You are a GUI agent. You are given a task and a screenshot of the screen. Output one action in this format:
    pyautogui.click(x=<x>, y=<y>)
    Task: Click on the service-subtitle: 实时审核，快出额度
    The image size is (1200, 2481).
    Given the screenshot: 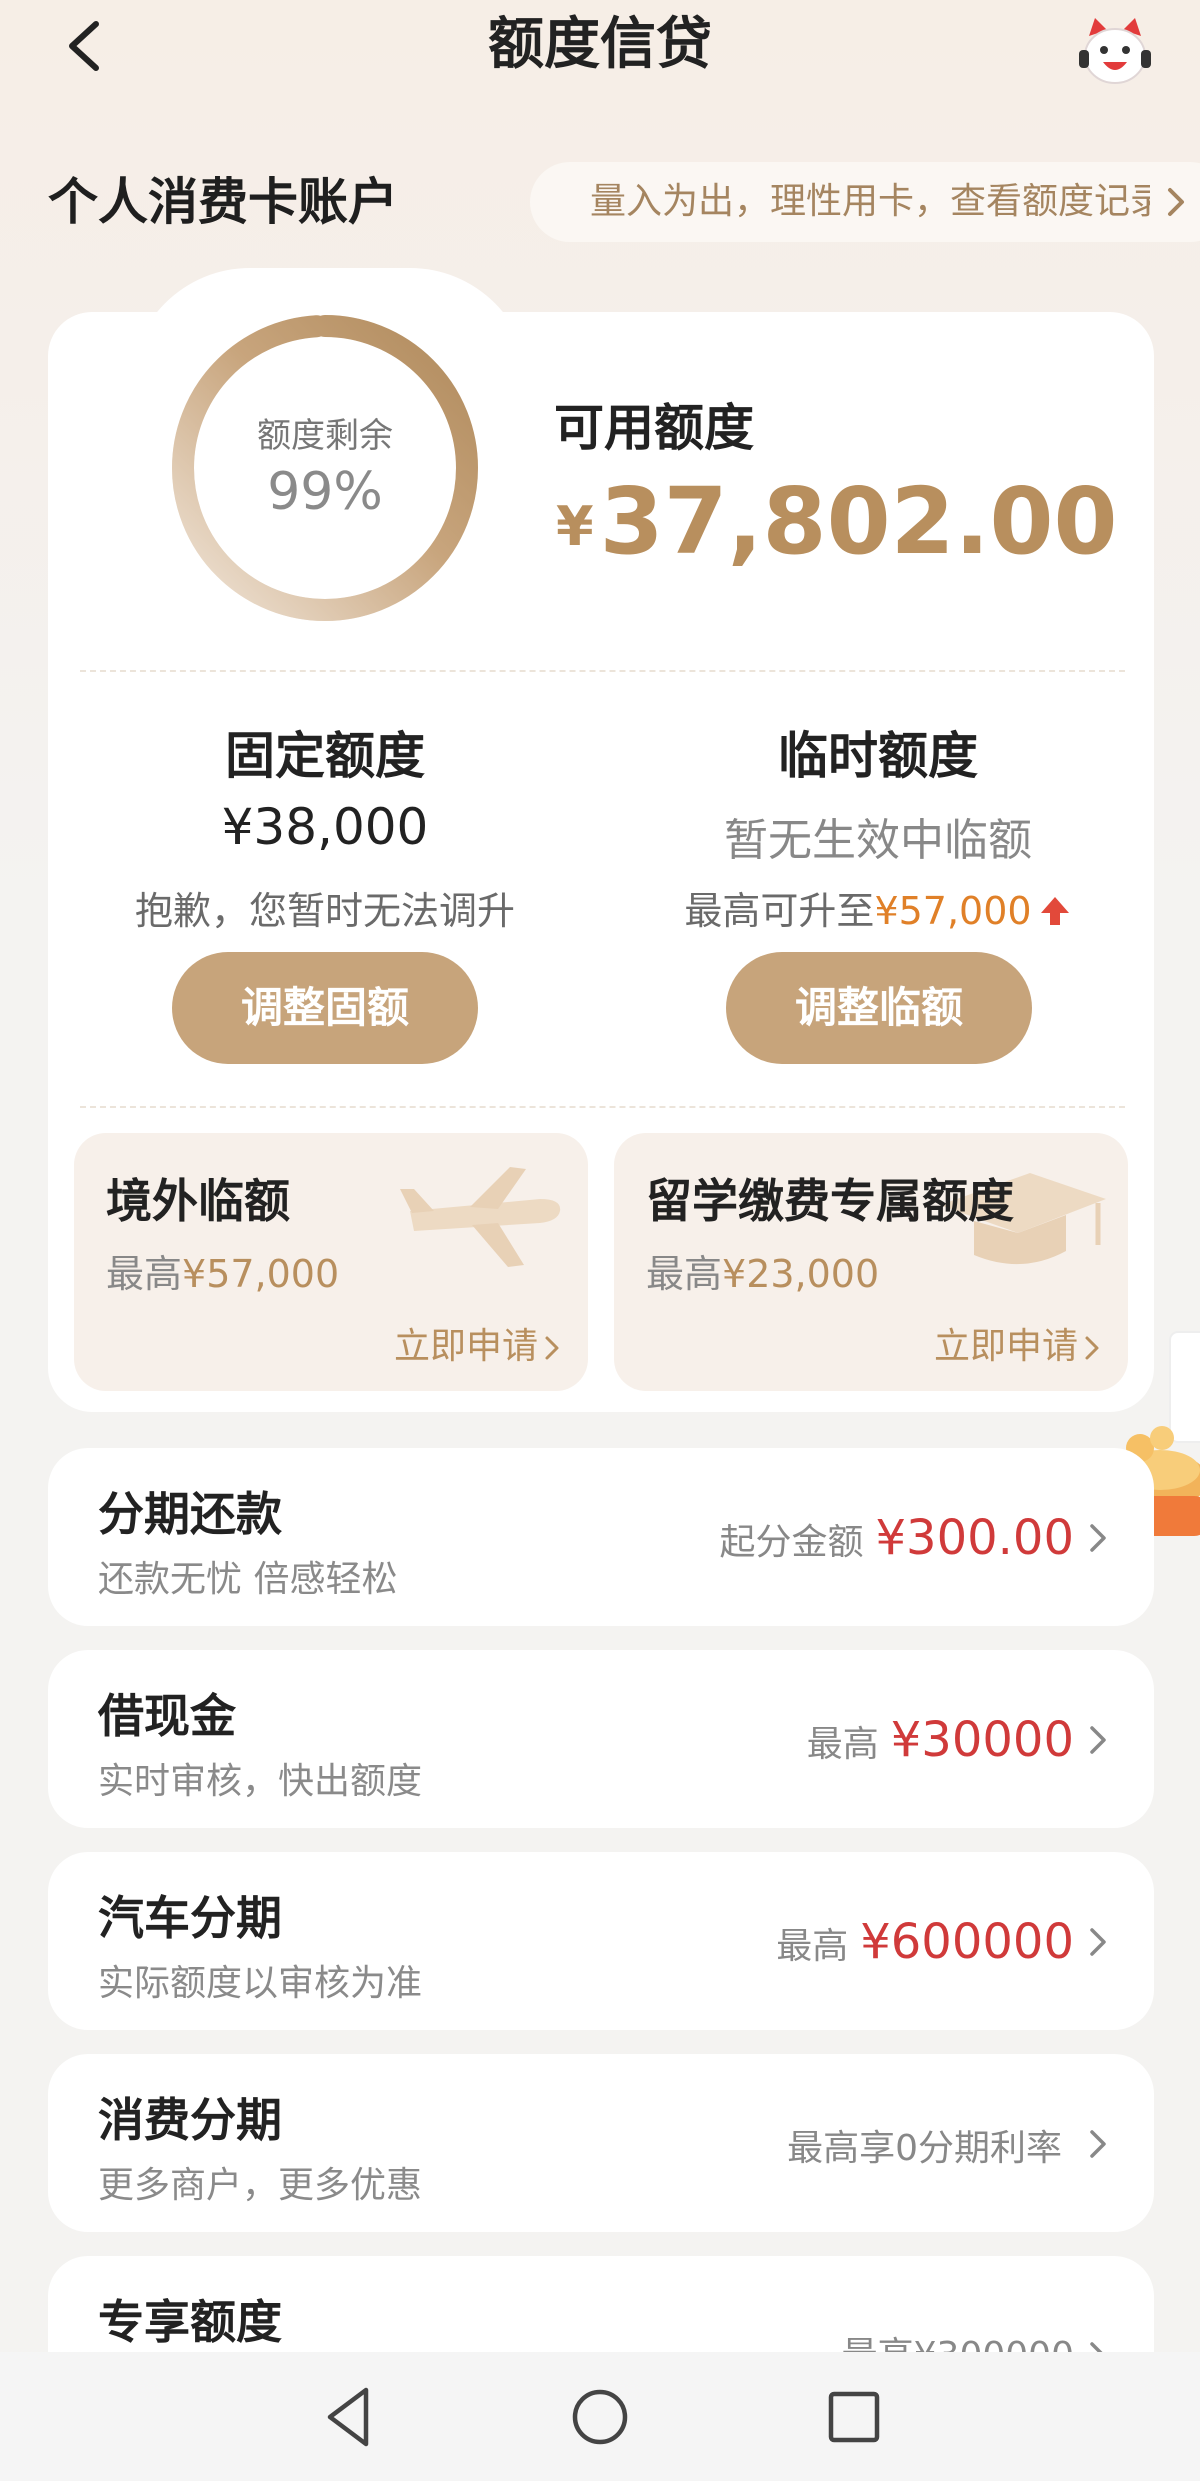 What is the action you would take?
    pyautogui.click(x=260, y=1781)
    